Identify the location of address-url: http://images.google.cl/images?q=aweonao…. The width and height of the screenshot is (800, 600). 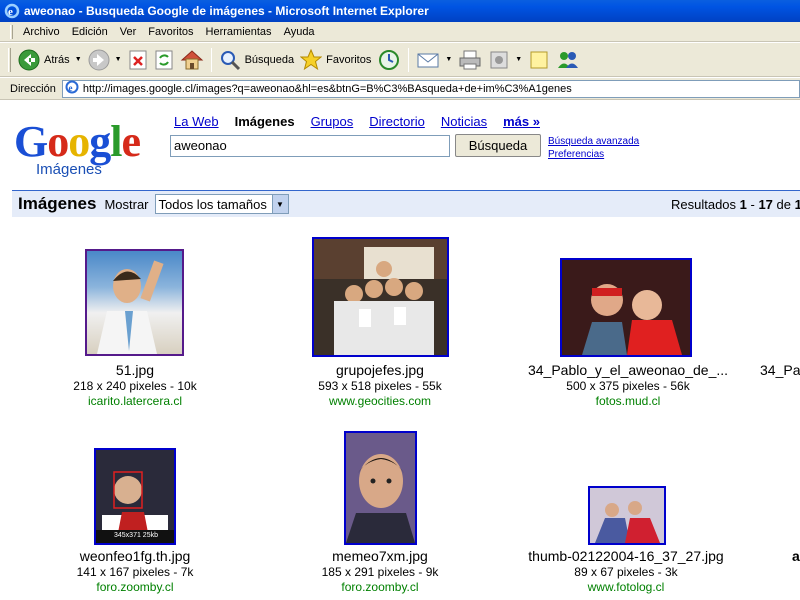
(327, 88).